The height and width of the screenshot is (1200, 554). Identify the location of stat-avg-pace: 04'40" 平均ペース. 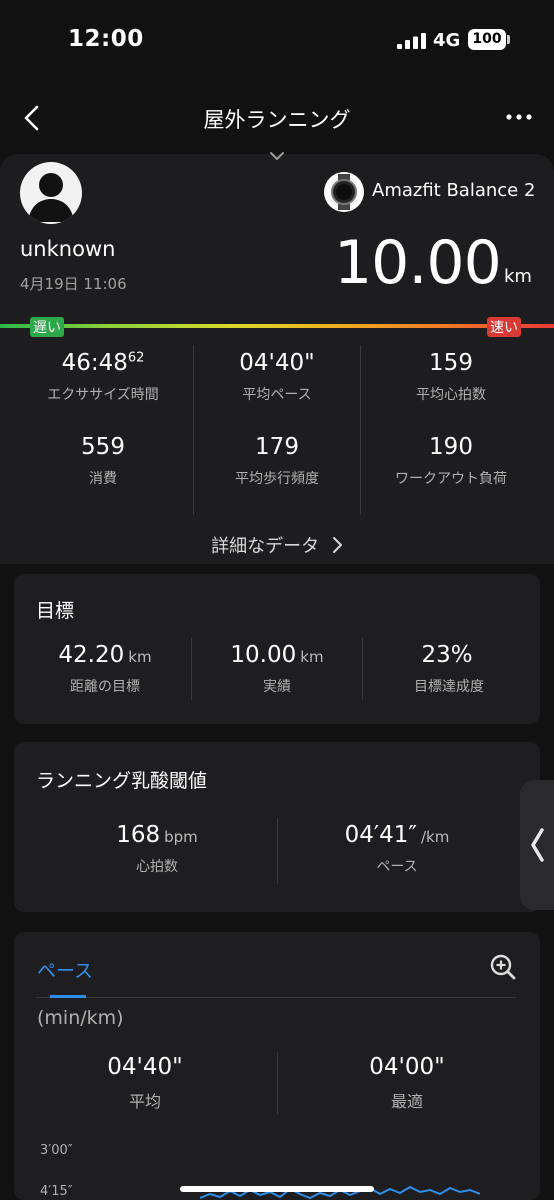
(277, 377).